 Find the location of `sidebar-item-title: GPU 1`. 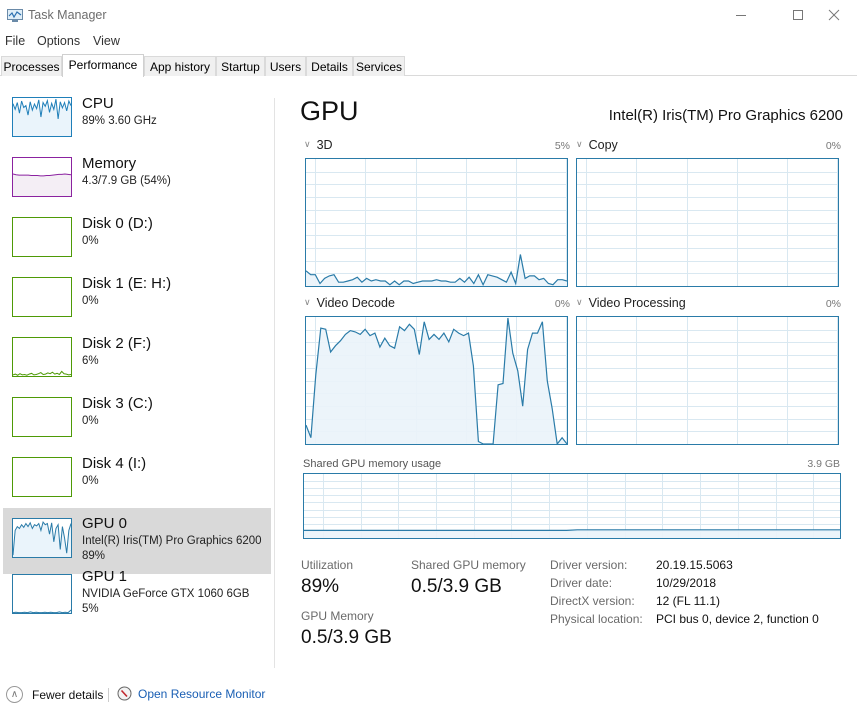

sidebar-item-title: GPU 1 is located at coordinates (105, 576).